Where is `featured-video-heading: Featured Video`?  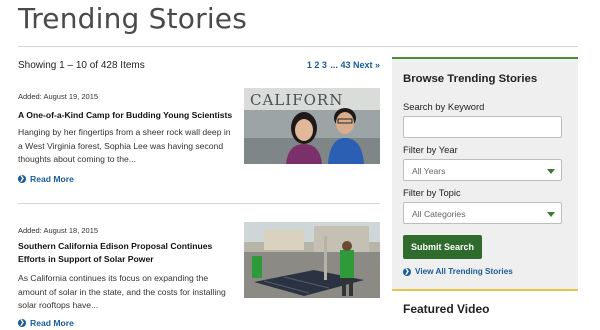
featured-video-heading: Featured Video is located at coordinates (446, 309).